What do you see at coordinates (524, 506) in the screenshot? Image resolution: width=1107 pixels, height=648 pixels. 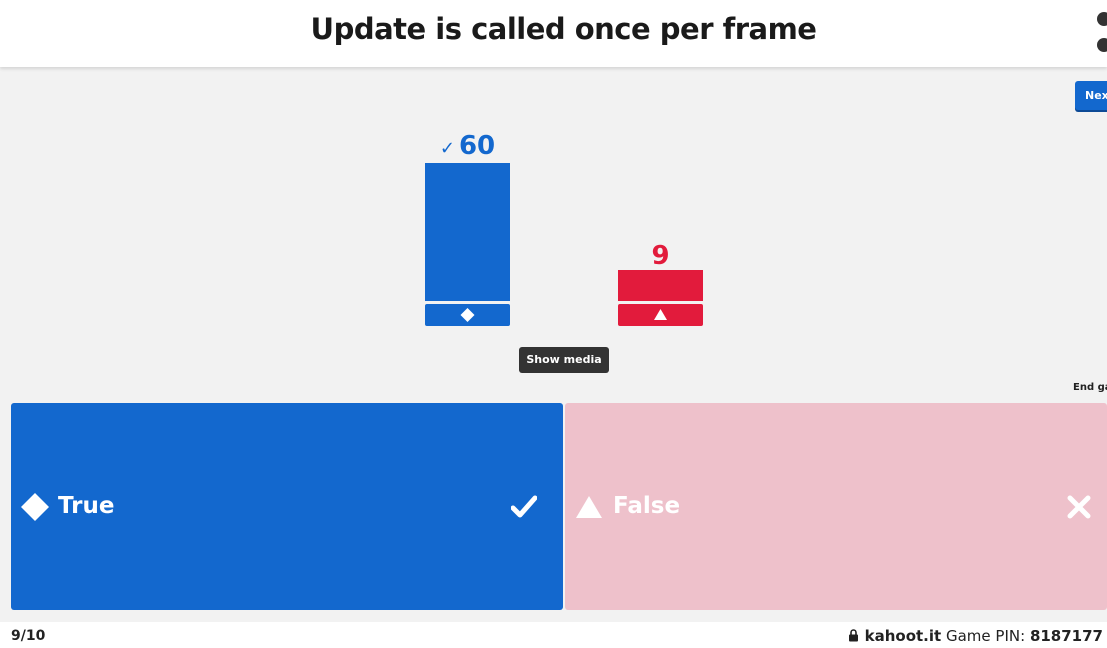 I see `checkmark-icon` at bounding box center [524, 506].